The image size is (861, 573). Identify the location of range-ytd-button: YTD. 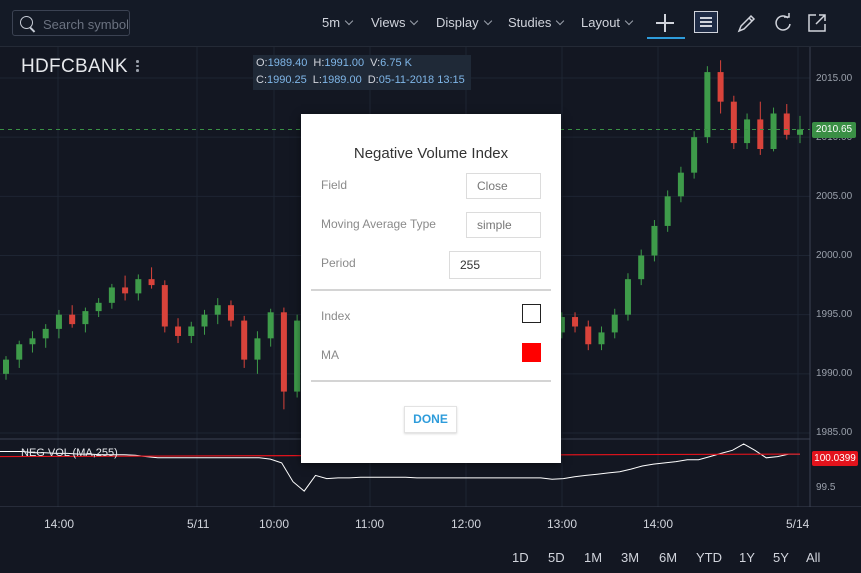
(709, 557).